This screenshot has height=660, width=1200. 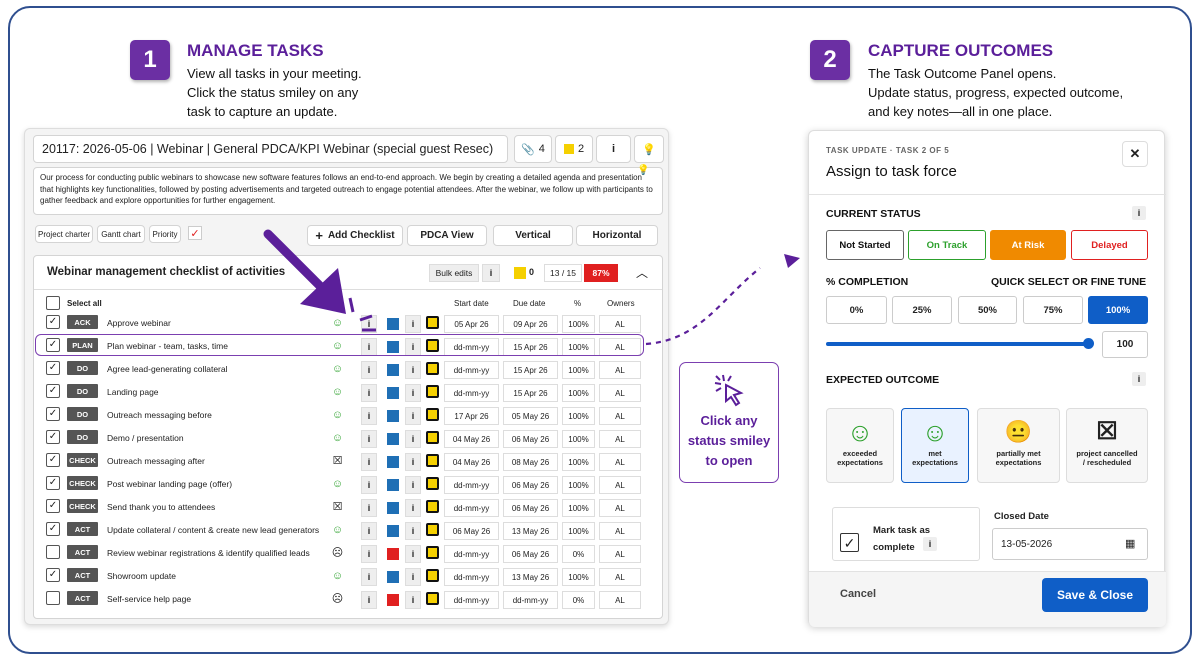 I want to click on panel-kicker: TASK UPDATE · TASK 2 OF 5, so click(x=888, y=150).